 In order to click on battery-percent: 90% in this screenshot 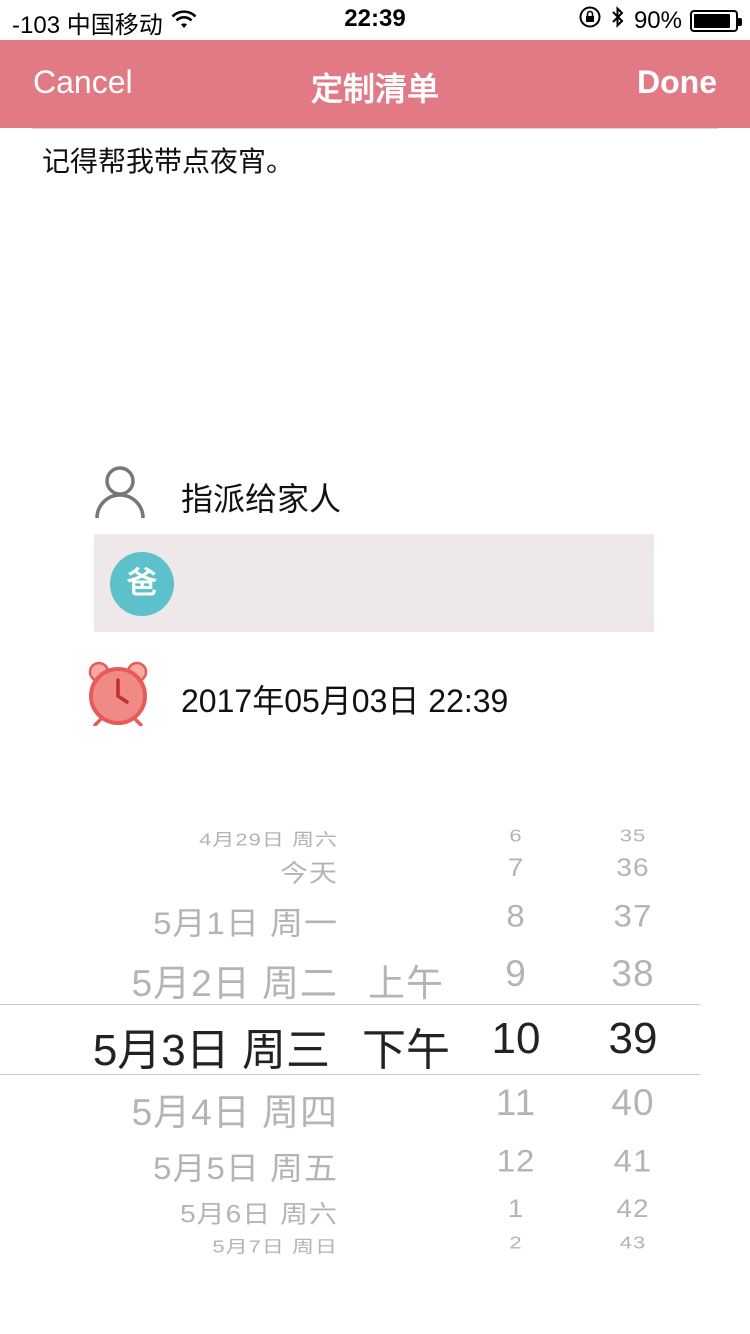, I will do `click(657, 20)`.